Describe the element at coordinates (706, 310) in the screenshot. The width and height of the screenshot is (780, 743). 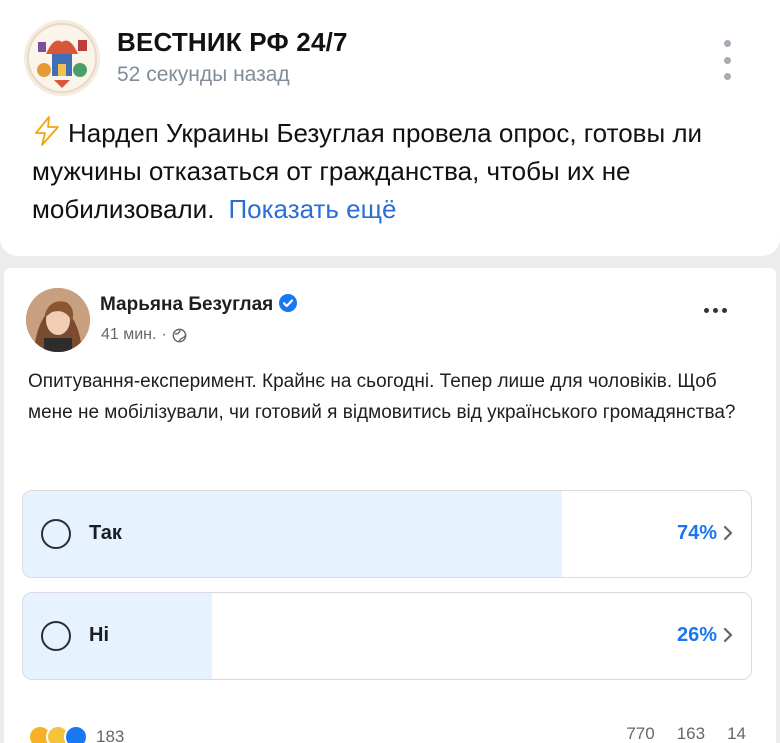
I see `horizontal-dots-icon` at that location.